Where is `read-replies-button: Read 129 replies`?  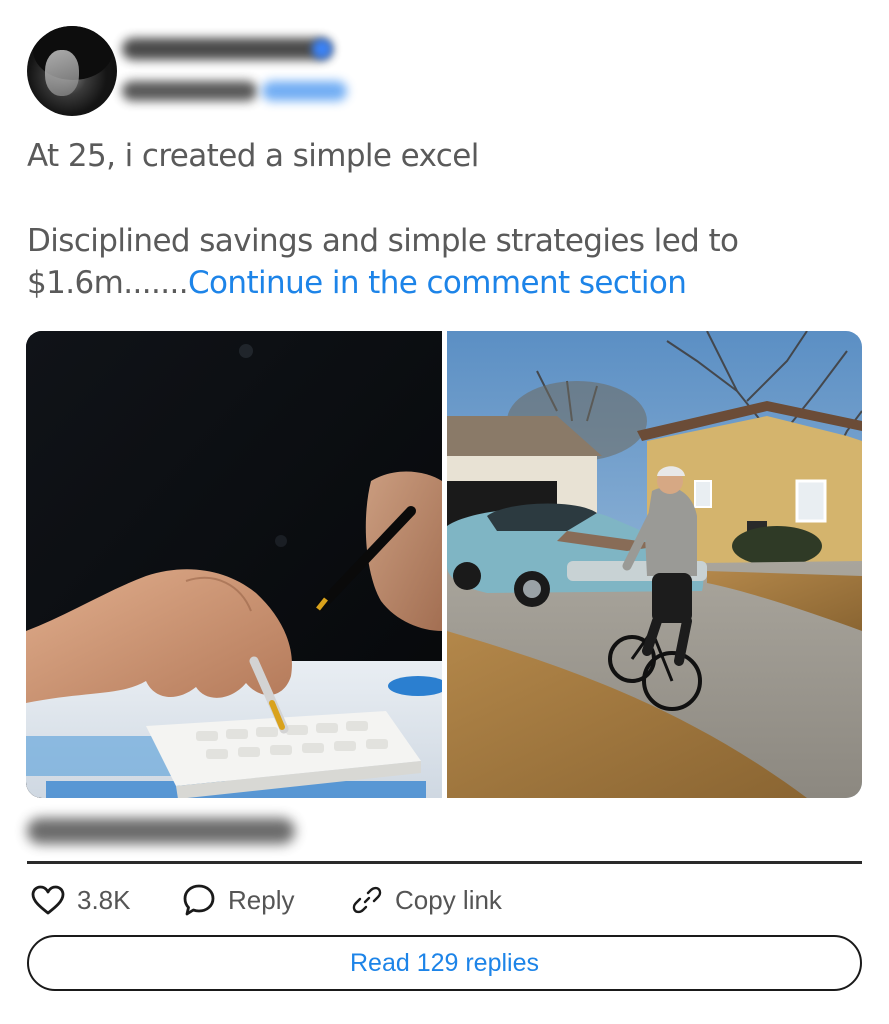 read-replies-button: Read 129 replies is located at coordinates (444, 963).